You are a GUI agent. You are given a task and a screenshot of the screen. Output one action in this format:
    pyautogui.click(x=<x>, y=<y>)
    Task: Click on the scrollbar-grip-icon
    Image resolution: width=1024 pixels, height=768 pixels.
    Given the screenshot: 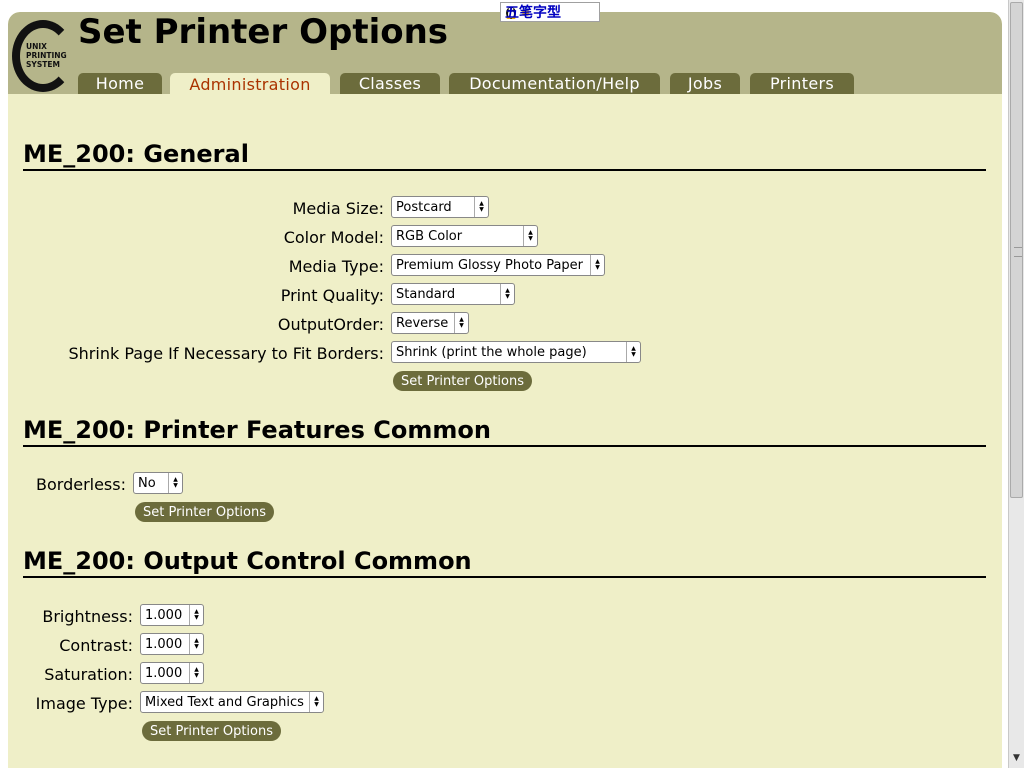 What is the action you would take?
    pyautogui.click(x=1018, y=252)
    